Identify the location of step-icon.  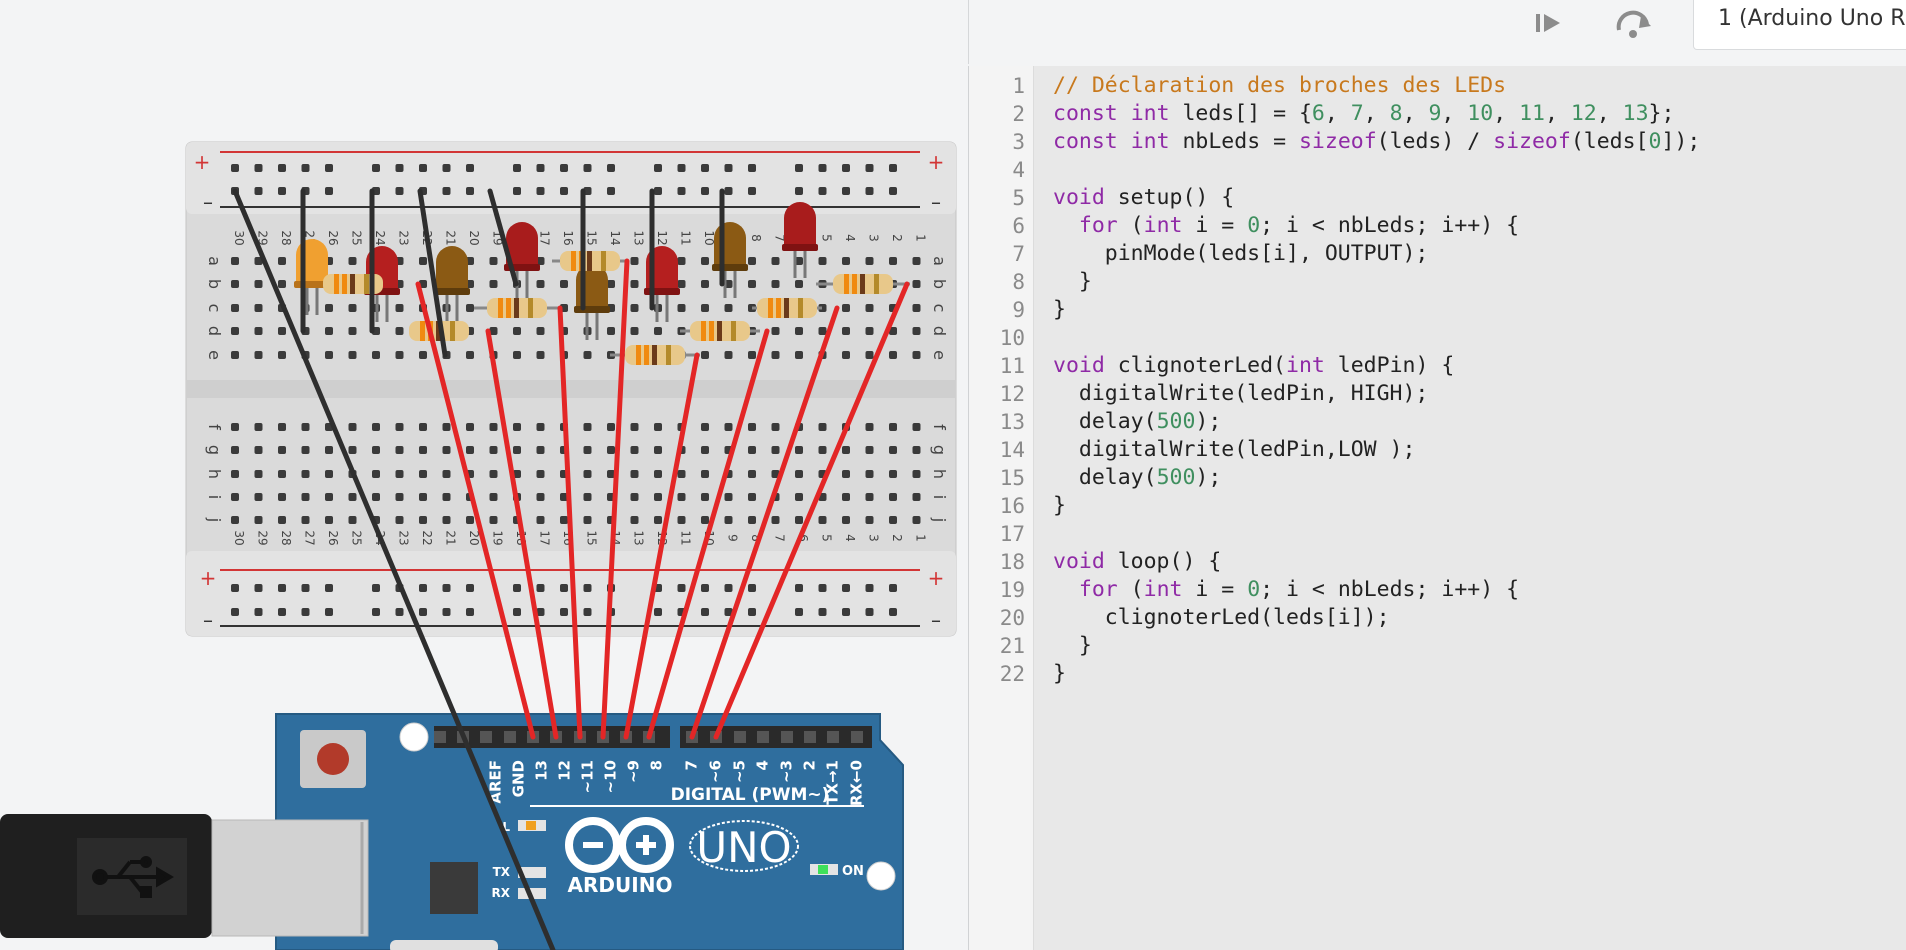
(1548, 23).